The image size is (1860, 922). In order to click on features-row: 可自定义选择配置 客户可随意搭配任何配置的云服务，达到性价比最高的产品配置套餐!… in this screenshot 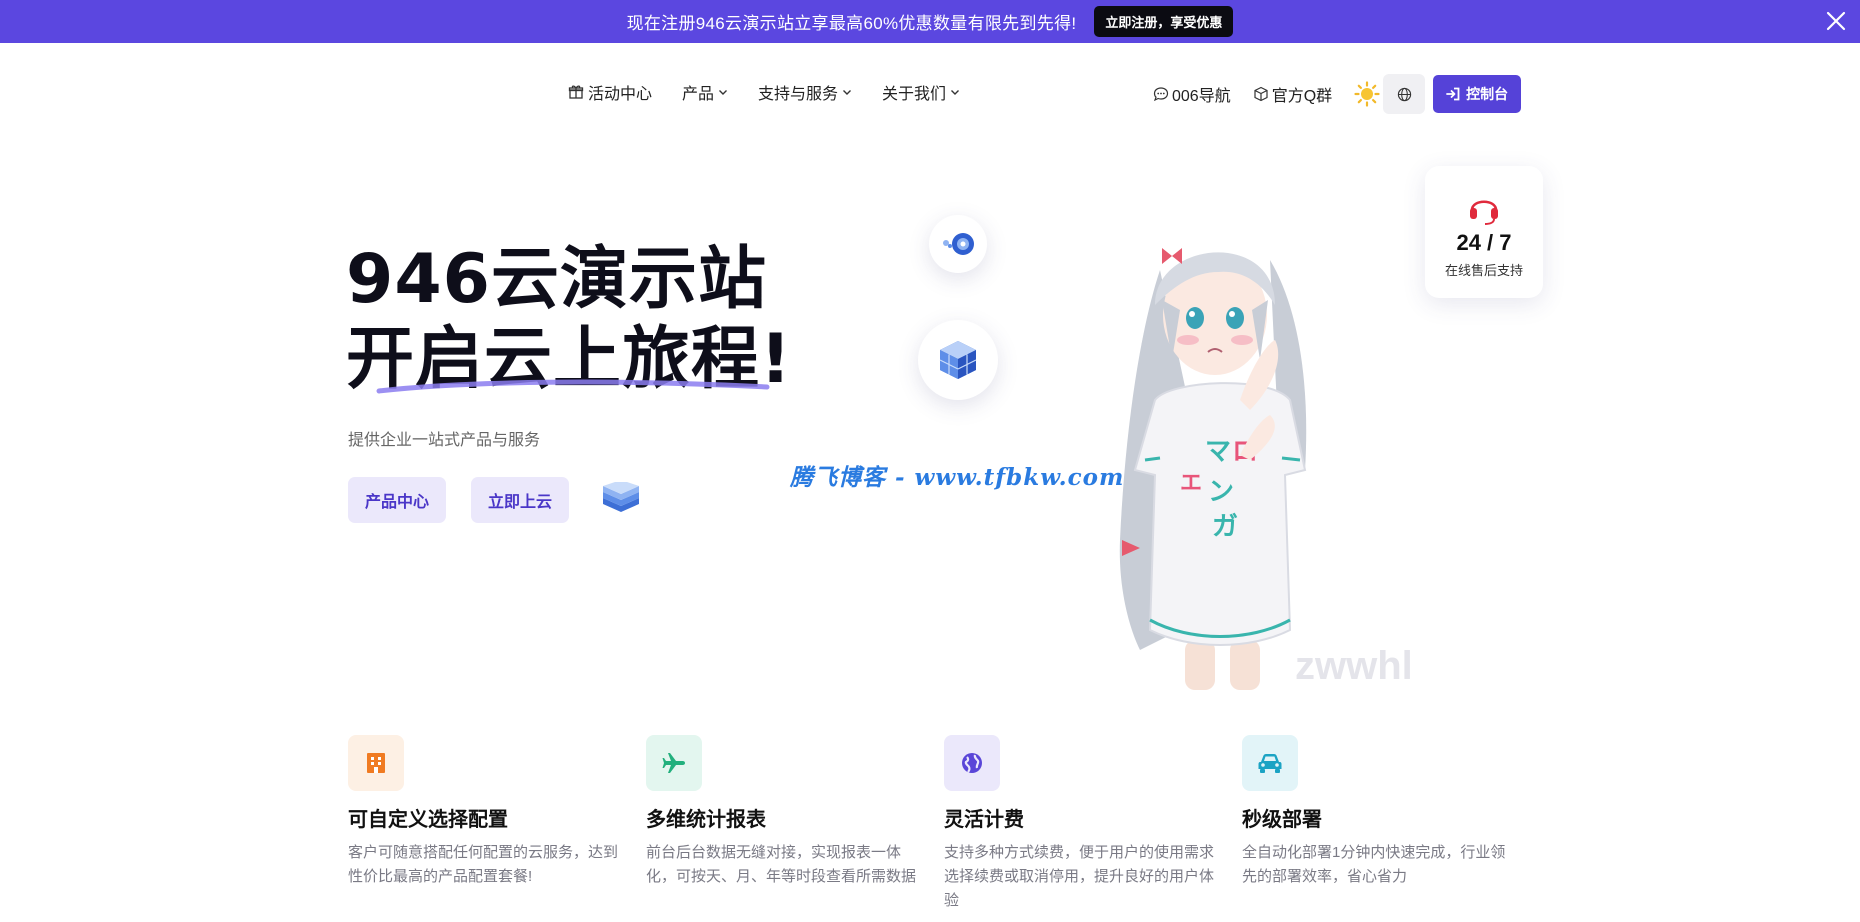, I will do `click(944, 824)`.